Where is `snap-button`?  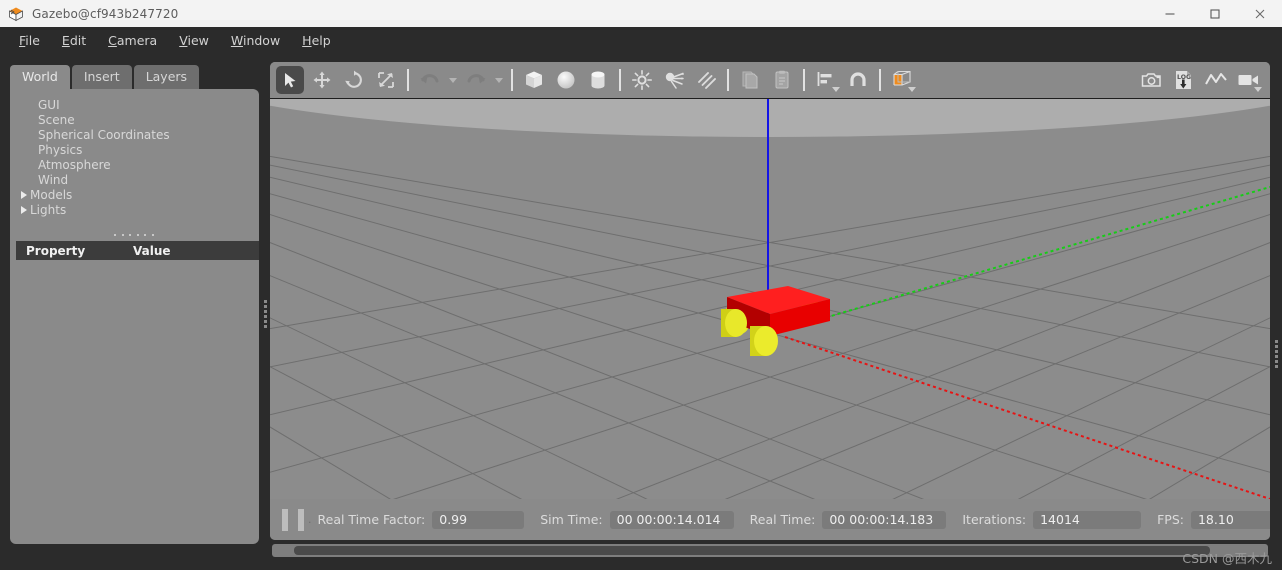 snap-button is located at coordinates (858, 80).